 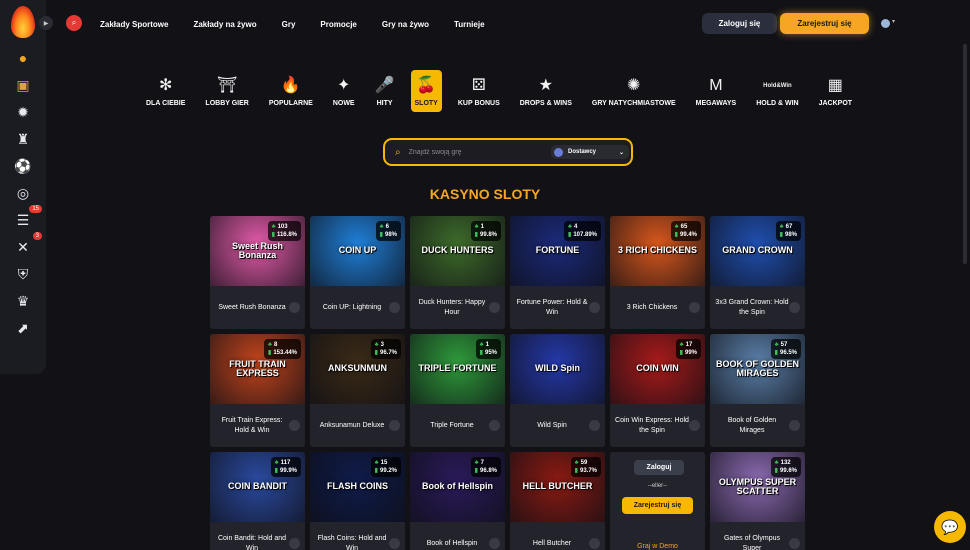 What do you see at coordinates (382, 345) in the screenshot?
I see `player-count: 3` at bounding box center [382, 345].